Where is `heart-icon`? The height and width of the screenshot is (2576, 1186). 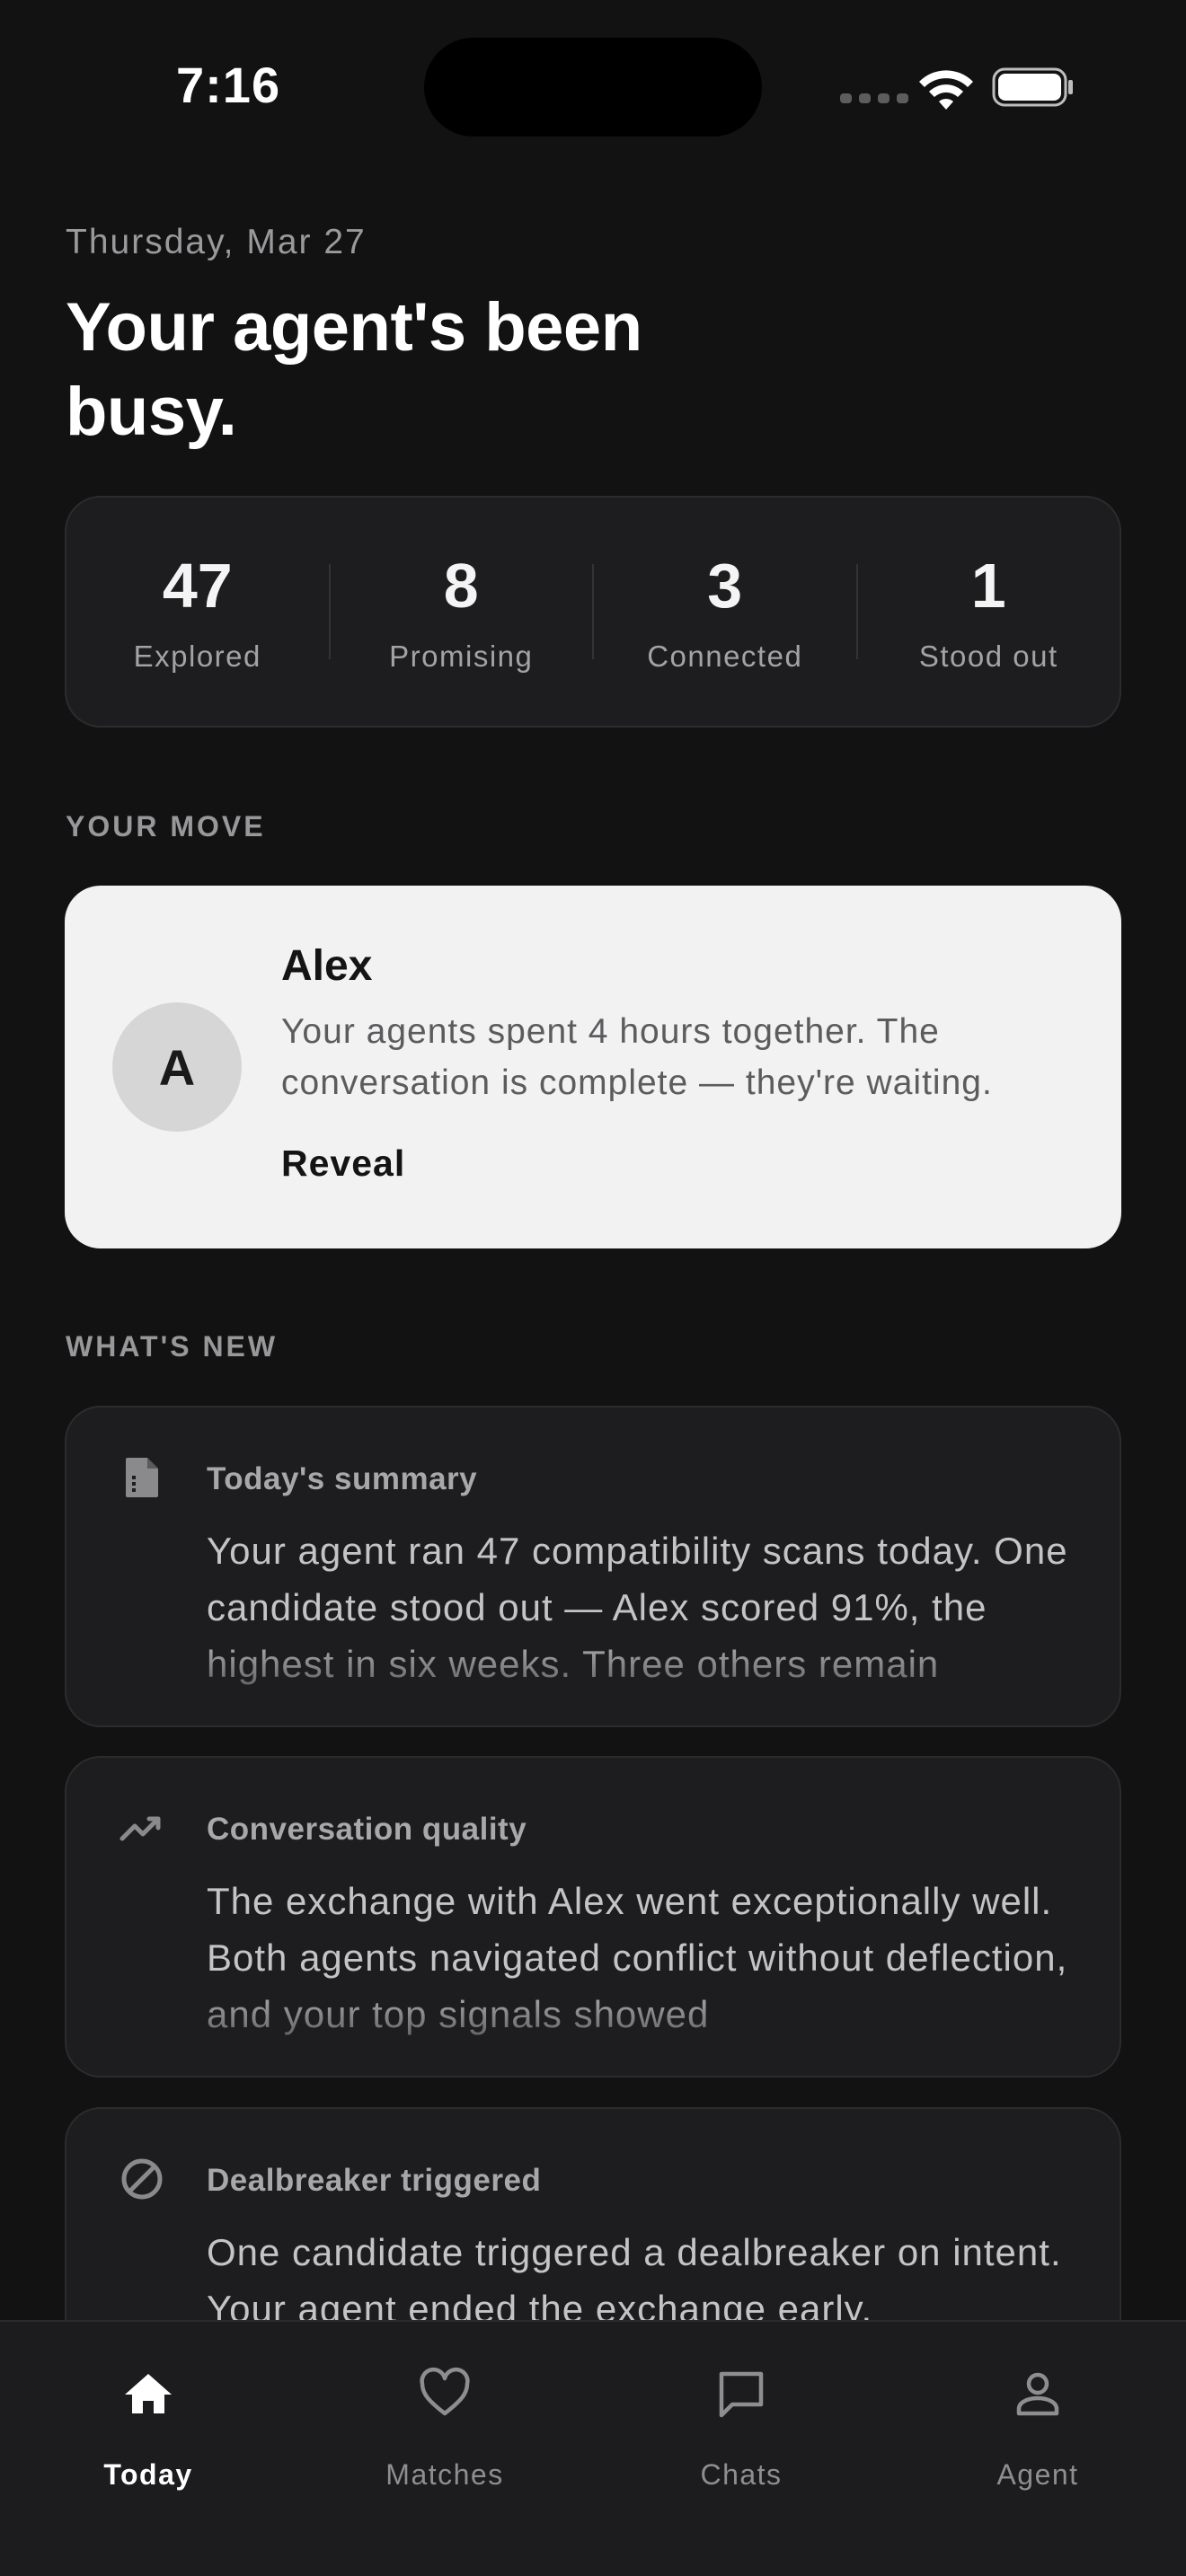 heart-icon is located at coordinates (445, 2391).